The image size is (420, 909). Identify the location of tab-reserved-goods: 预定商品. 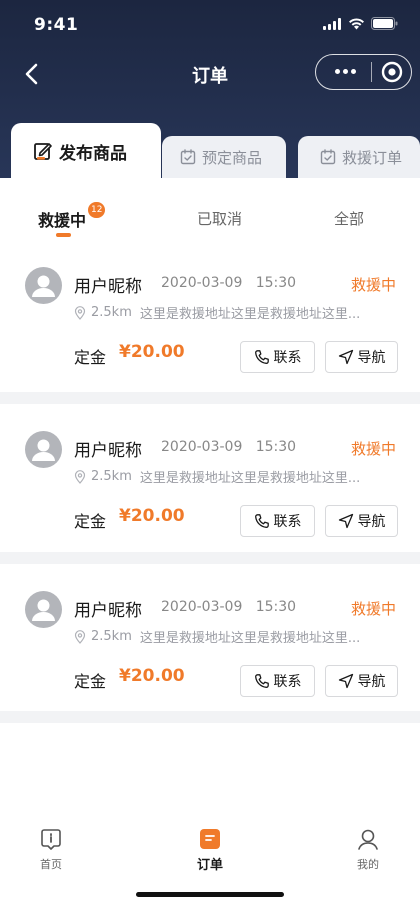
(224, 157).